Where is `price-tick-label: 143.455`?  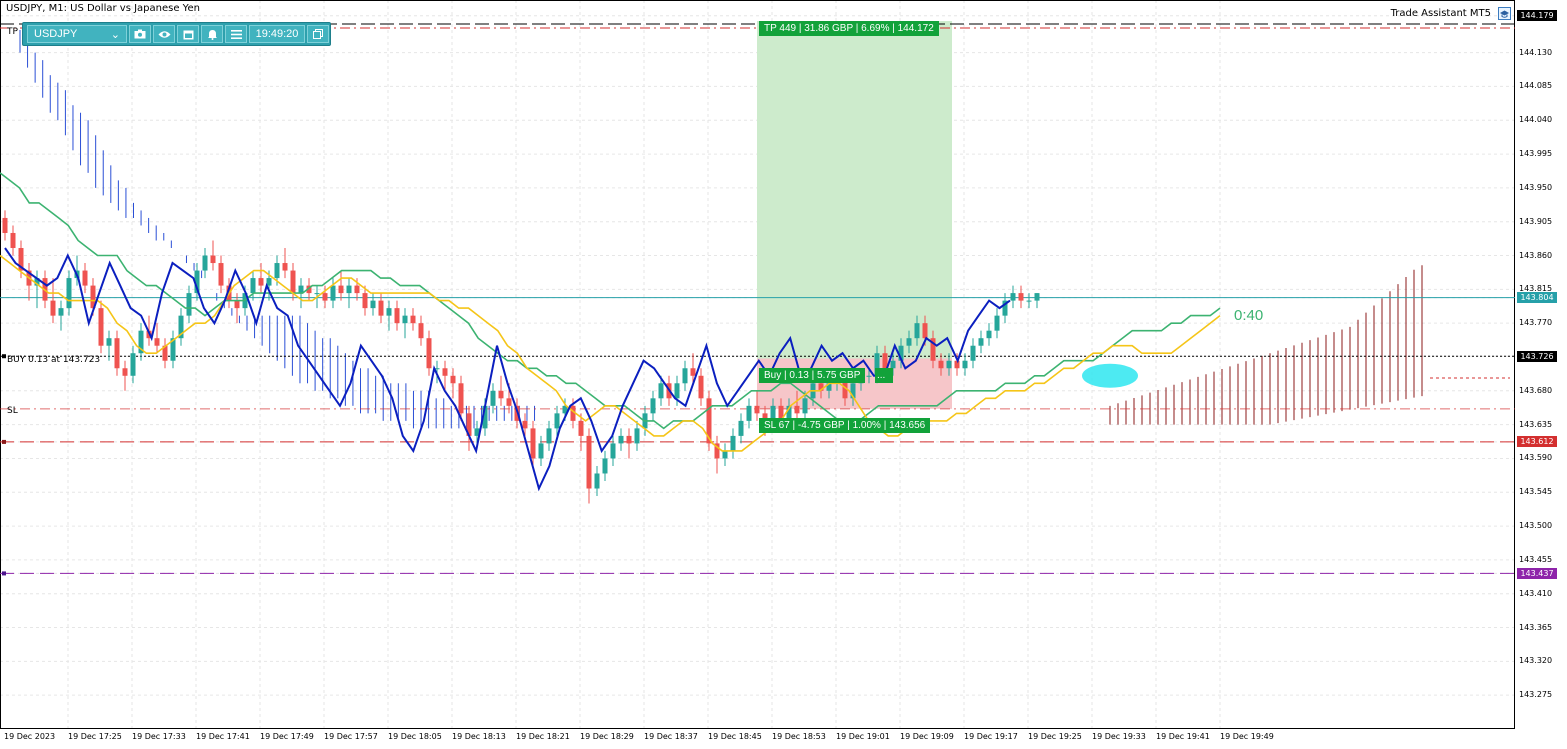 price-tick-label: 143.455 is located at coordinates (1536, 559).